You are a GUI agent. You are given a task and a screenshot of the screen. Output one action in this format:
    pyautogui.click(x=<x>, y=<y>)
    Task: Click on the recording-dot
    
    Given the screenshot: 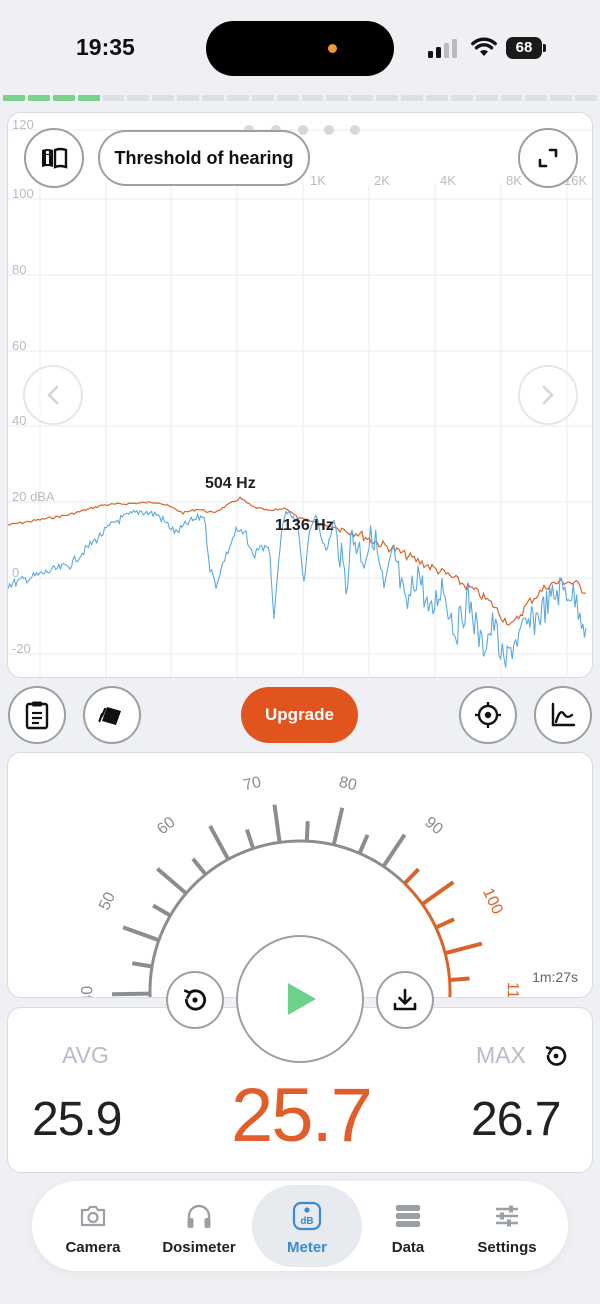 What is the action you would take?
    pyautogui.click(x=332, y=48)
    